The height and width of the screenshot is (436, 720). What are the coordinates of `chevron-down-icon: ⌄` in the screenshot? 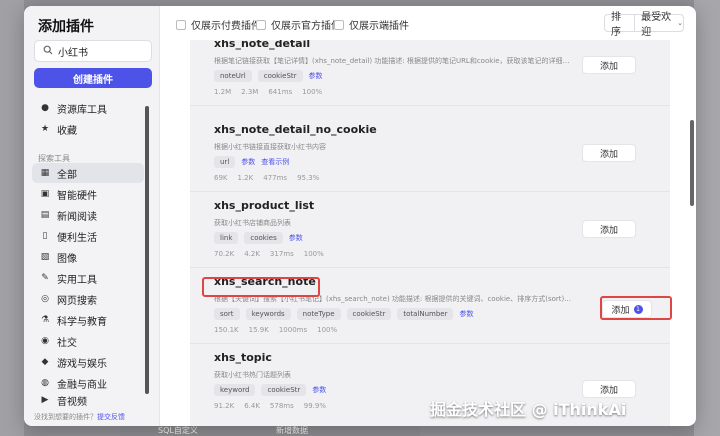 It's located at (680, 23).